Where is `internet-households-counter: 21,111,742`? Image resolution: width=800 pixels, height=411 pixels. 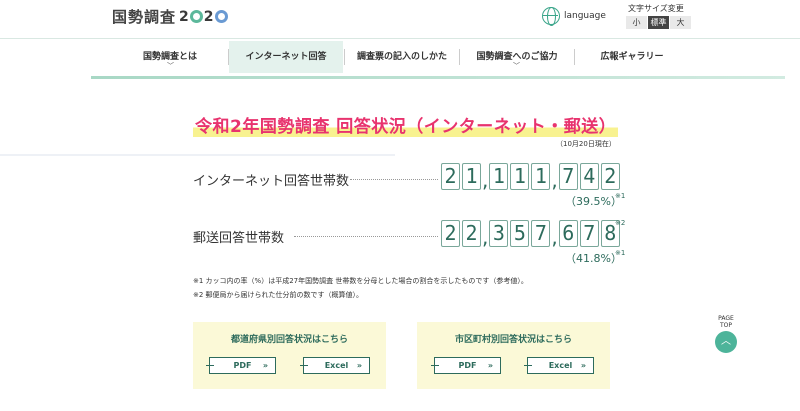 internet-households-counter: 21,111,742 is located at coordinates (531, 176).